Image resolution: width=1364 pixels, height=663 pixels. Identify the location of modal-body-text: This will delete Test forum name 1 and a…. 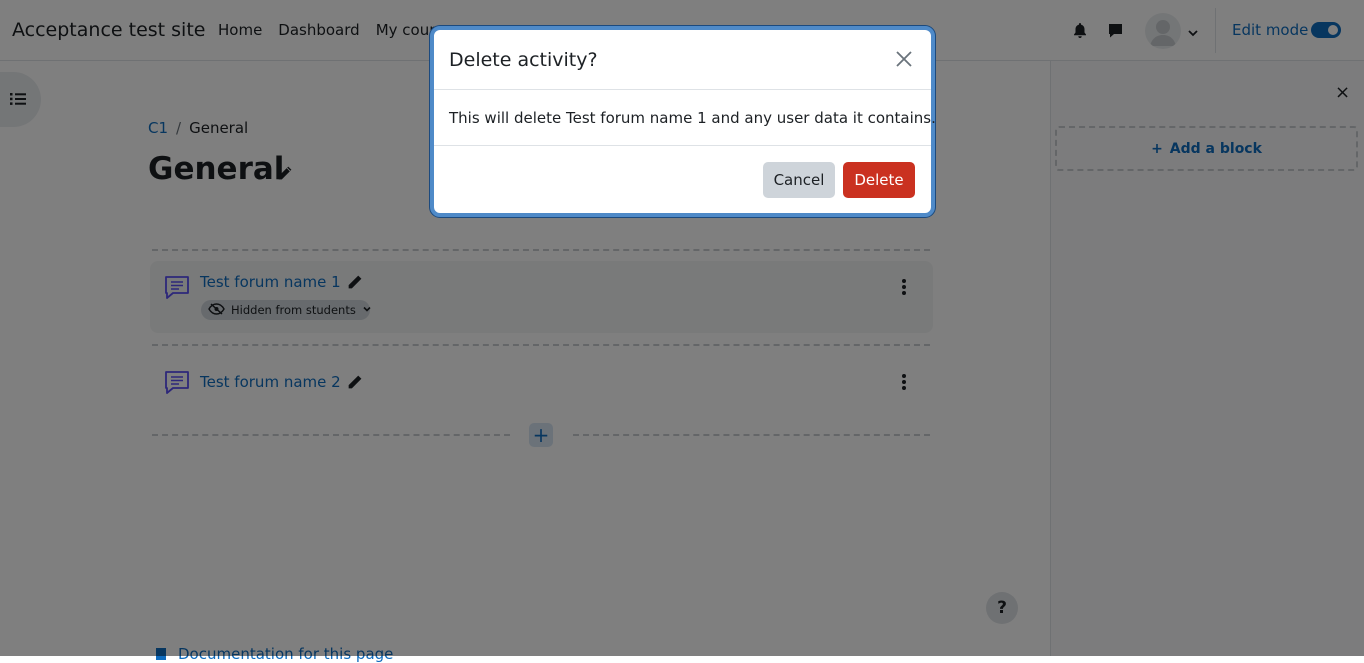
(692, 118).